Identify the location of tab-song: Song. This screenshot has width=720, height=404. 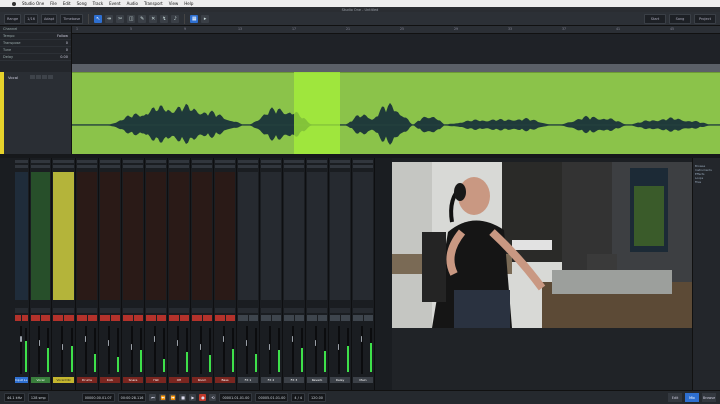
(680, 18).